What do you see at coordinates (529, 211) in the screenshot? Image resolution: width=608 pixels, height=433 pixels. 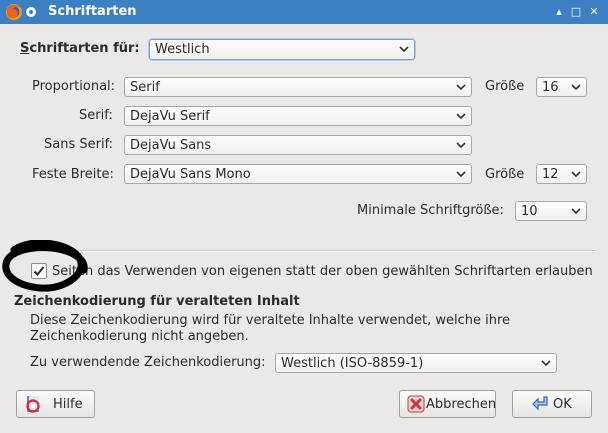 I see `min-size-value: 10` at bounding box center [529, 211].